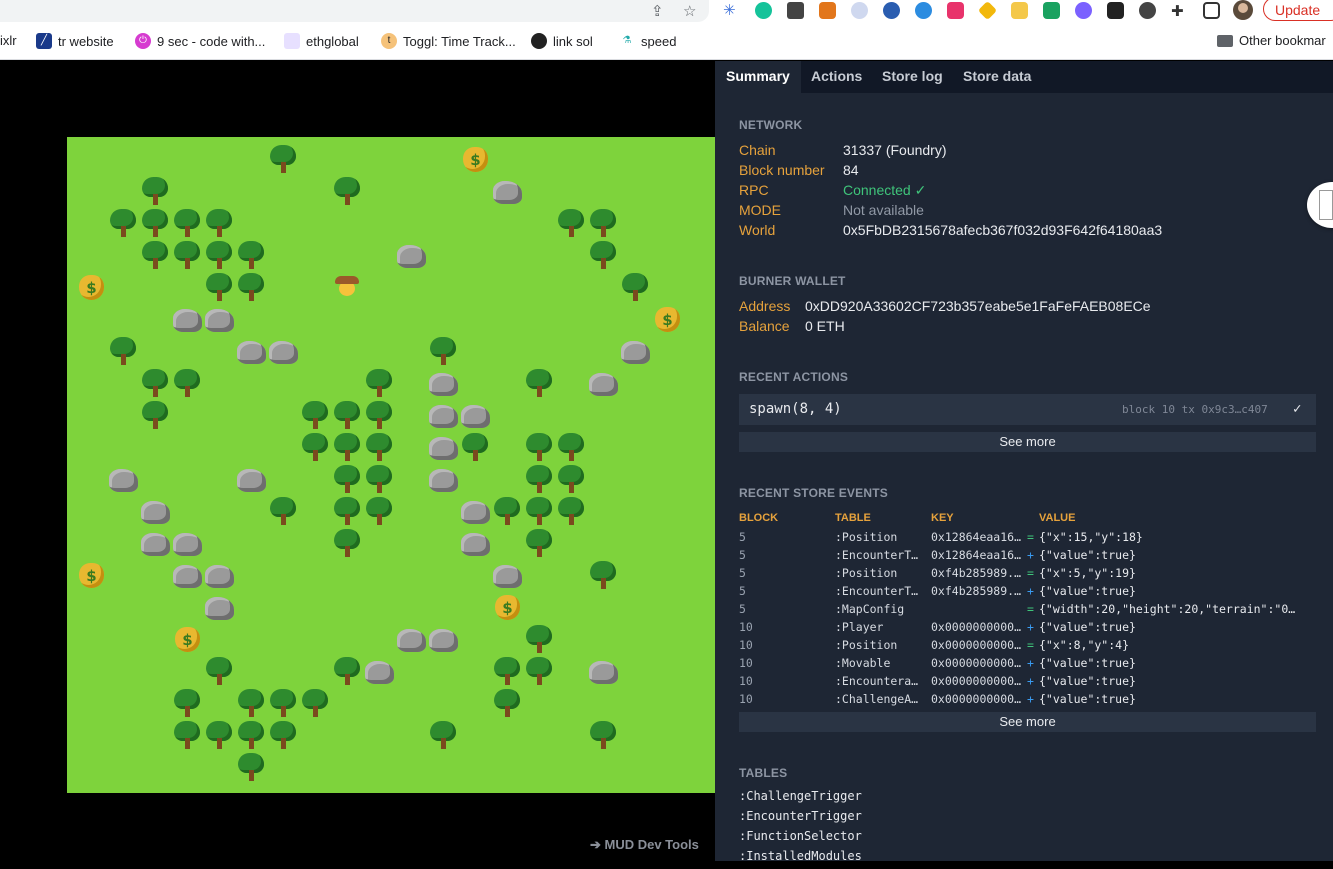  I want to click on speed-icon: ⚗, so click(627, 40).